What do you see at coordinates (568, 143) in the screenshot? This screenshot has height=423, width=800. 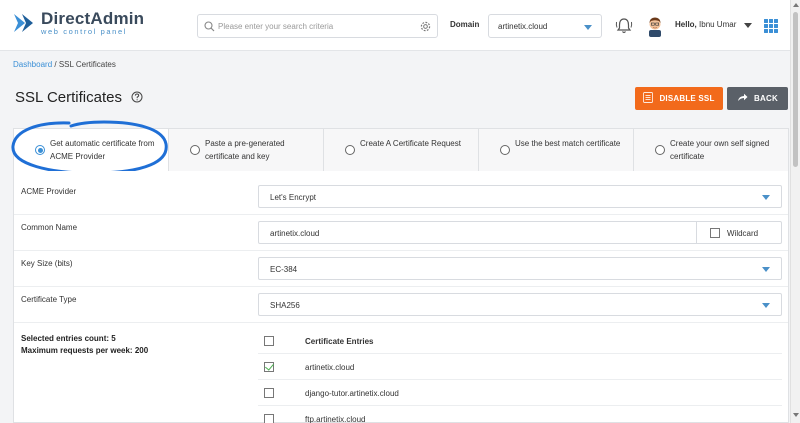 I see `tab-label: Use the best match certificate` at bounding box center [568, 143].